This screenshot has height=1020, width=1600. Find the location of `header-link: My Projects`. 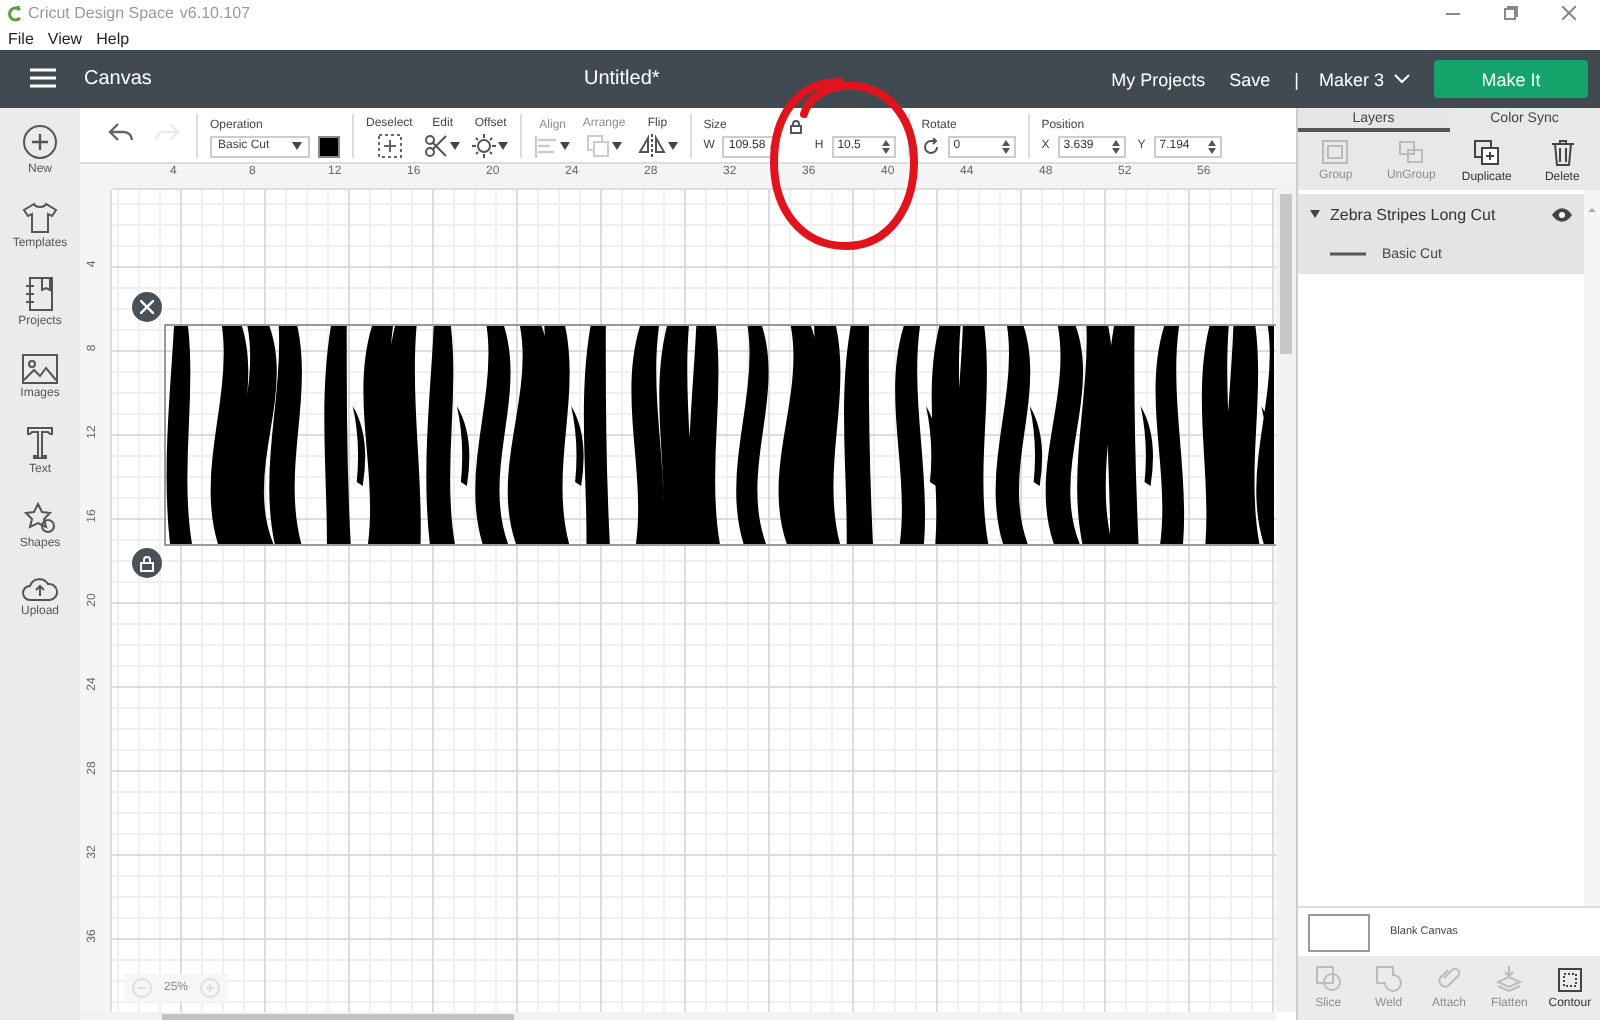

header-link: My Projects is located at coordinates (1158, 79).